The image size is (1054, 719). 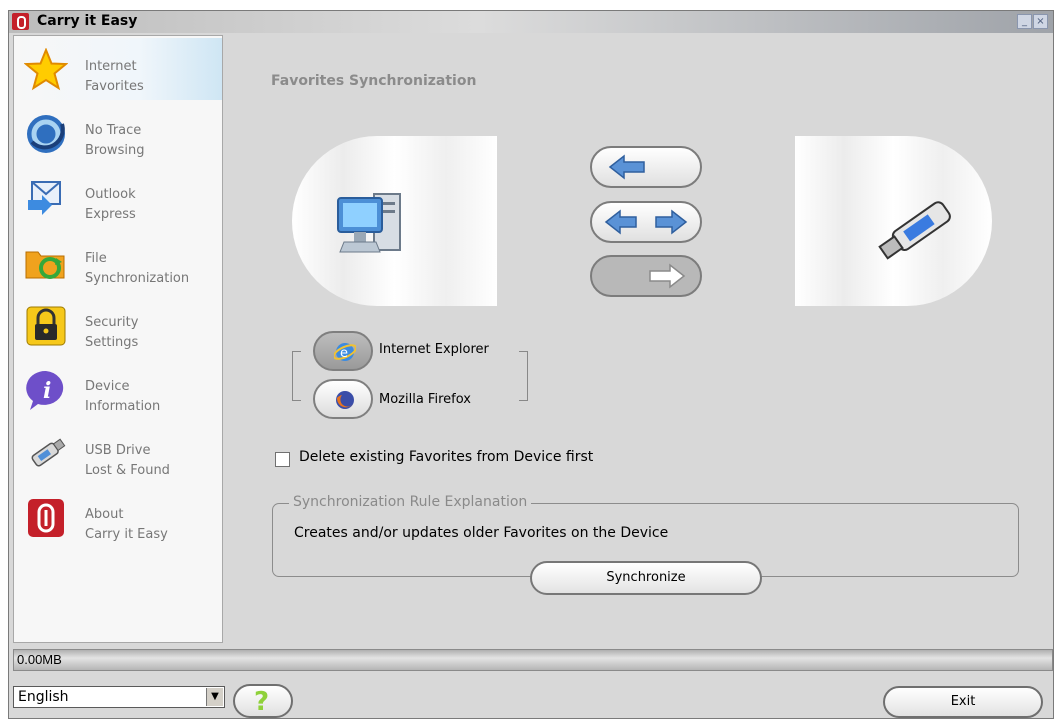 What do you see at coordinates (531, 22) in the screenshot?
I see `title-bar: Carry it Easy _ ×` at bounding box center [531, 22].